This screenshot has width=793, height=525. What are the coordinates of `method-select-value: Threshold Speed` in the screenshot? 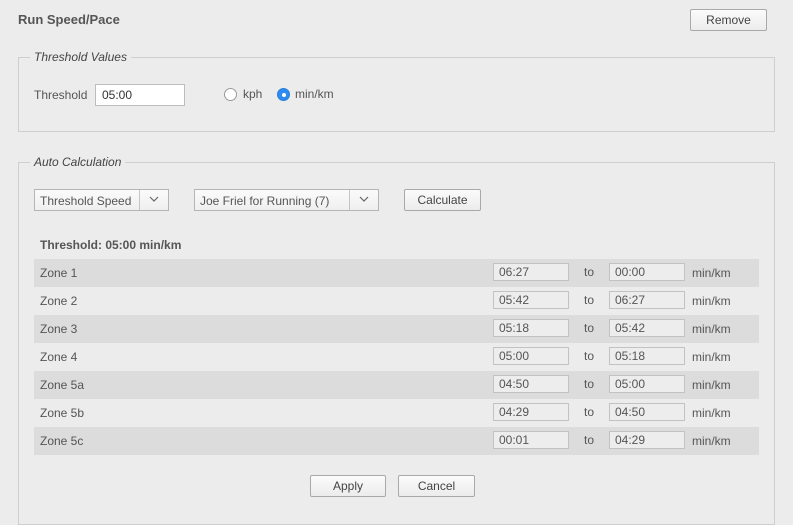 It's located at (86, 201).